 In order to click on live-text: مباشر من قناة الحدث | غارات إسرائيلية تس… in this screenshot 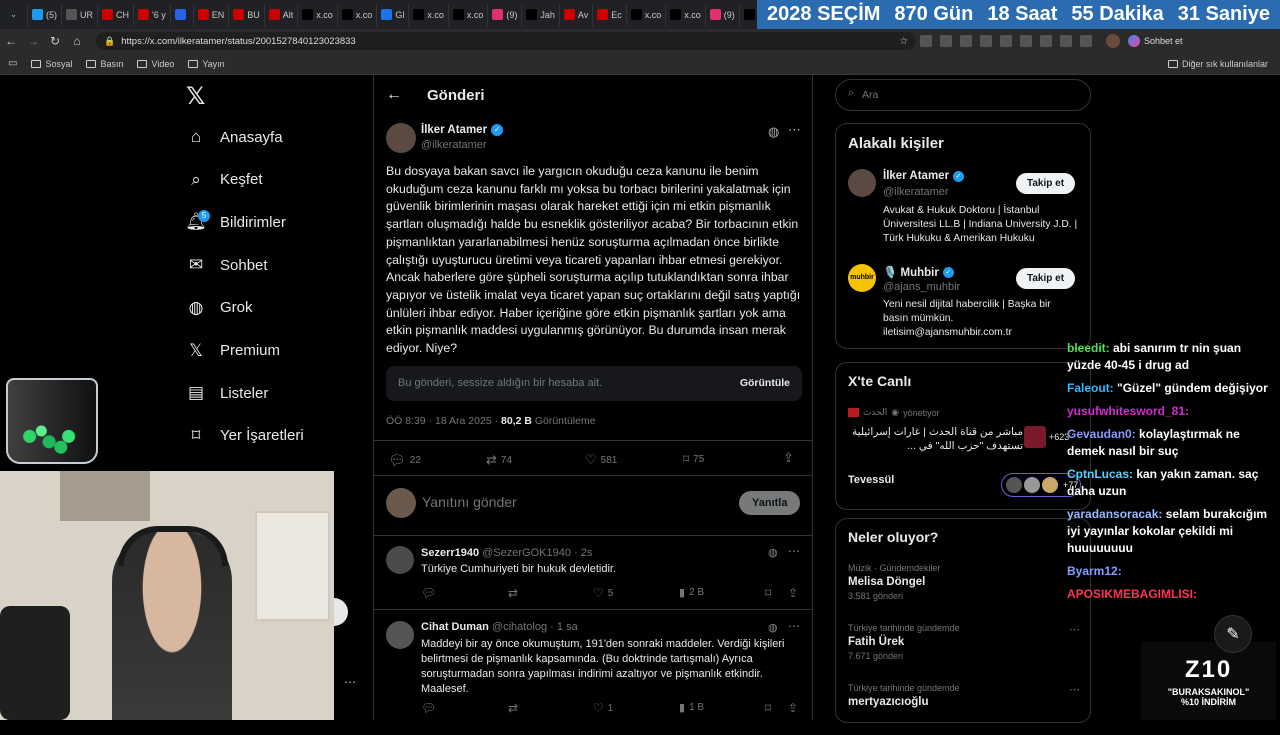, I will do `click(935, 439)`.